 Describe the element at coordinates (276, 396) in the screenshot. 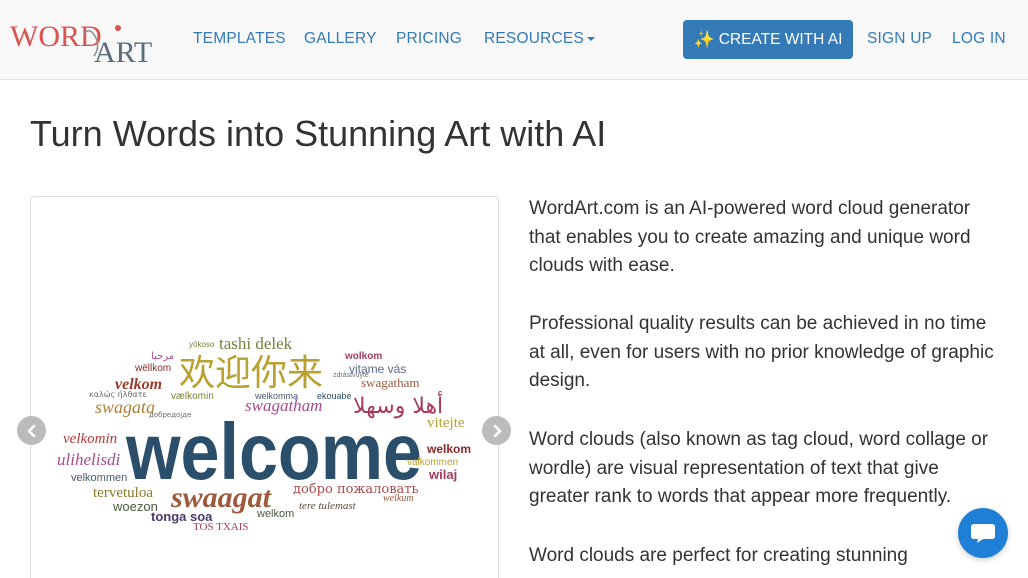

I see `cloud-word: welkomma` at that location.